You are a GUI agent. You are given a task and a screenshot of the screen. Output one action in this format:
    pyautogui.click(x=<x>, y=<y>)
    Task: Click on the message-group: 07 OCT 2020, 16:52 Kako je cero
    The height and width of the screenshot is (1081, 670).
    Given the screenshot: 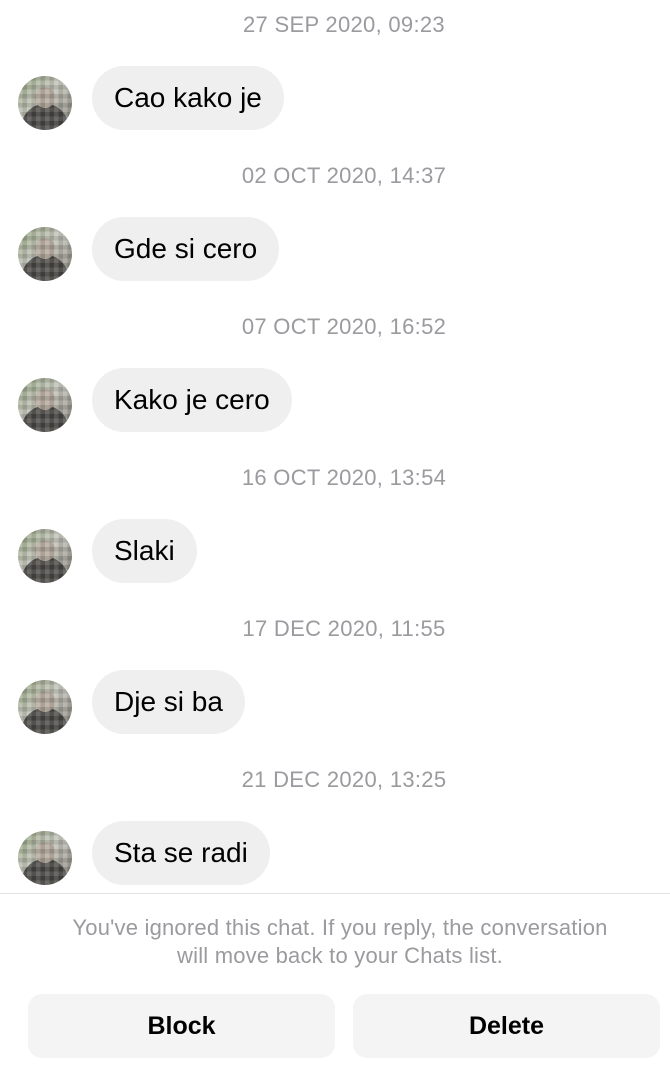 What is the action you would take?
    pyautogui.click(x=335, y=377)
    